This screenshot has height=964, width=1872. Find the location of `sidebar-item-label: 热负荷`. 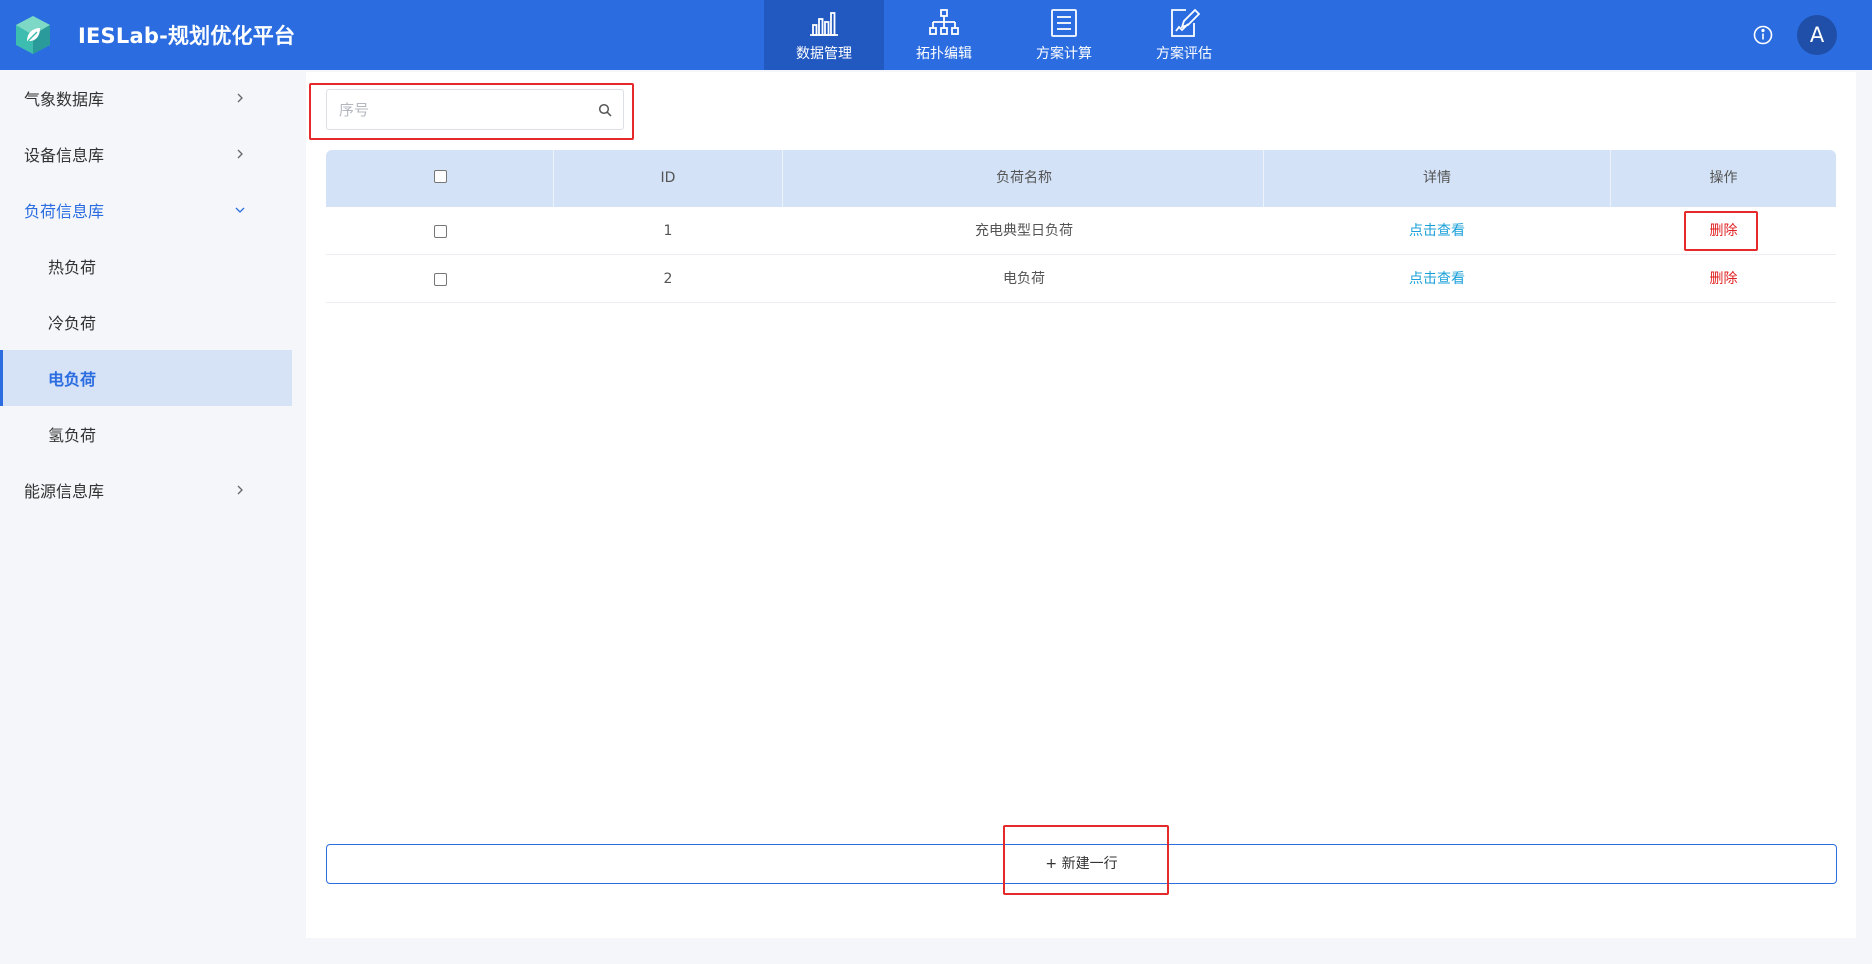

sidebar-item-label: 热负荷 is located at coordinates (72, 267).